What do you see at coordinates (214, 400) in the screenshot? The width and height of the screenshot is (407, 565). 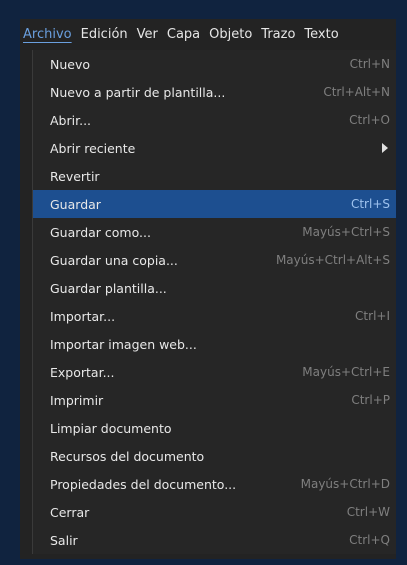 I see `menu-item-imprimir: Imprimir Ctrl+P` at bounding box center [214, 400].